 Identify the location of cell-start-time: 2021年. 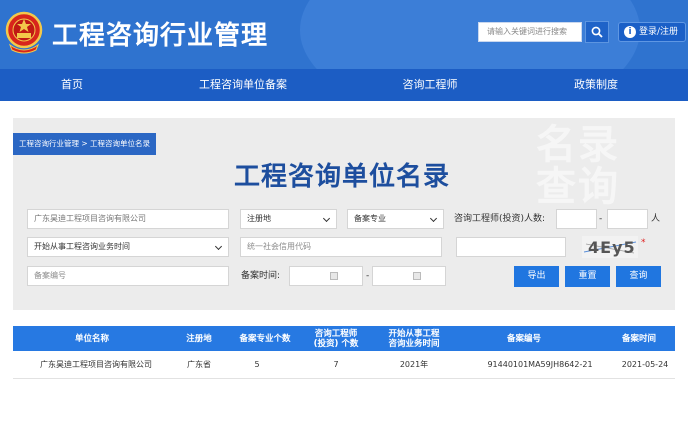
(414, 364).